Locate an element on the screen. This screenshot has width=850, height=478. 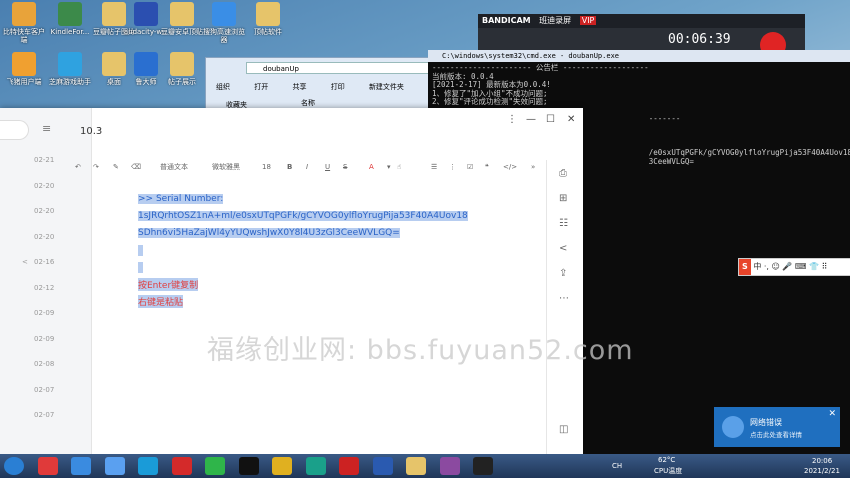
redo-icon: ↷ is located at coordinates (96, 167).